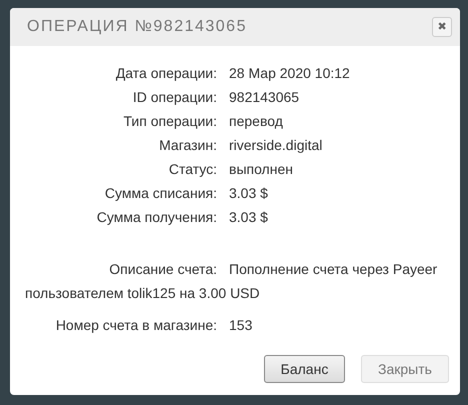 Image resolution: width=468 pixels, height=405 pixels. Describe the element at coordinates (289, 73) in the screenshot. I see `field-value: 28 Мар 2020 10:12` at that location.